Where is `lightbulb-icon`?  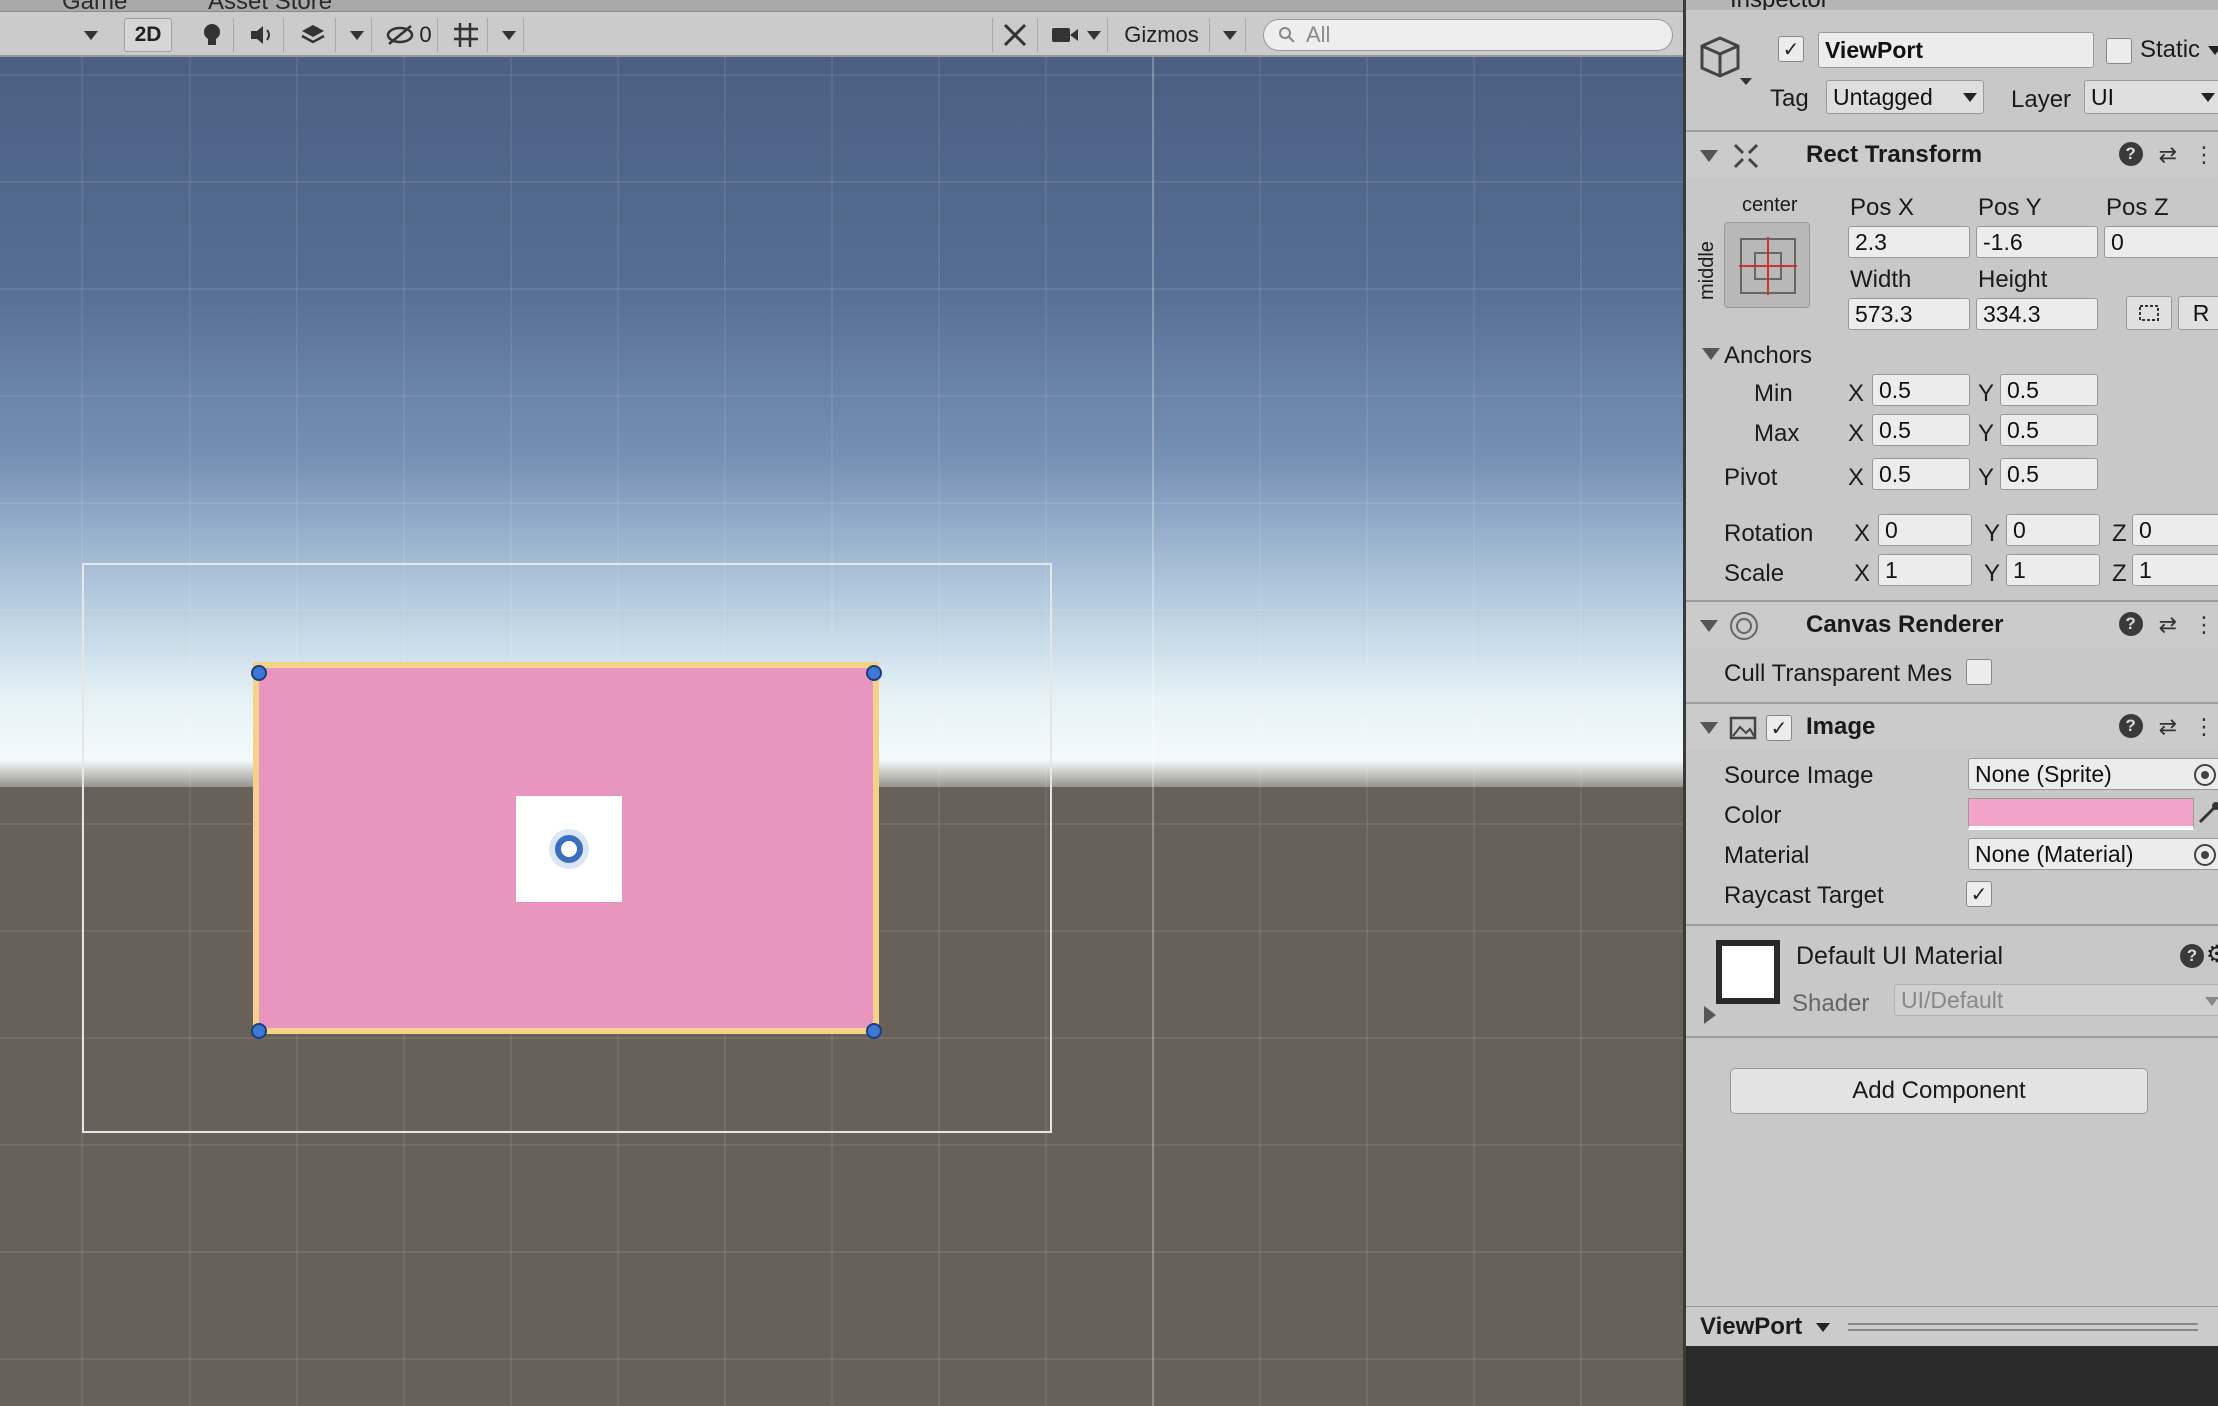 lightbulb-icon is located at coordinates (211, 34).